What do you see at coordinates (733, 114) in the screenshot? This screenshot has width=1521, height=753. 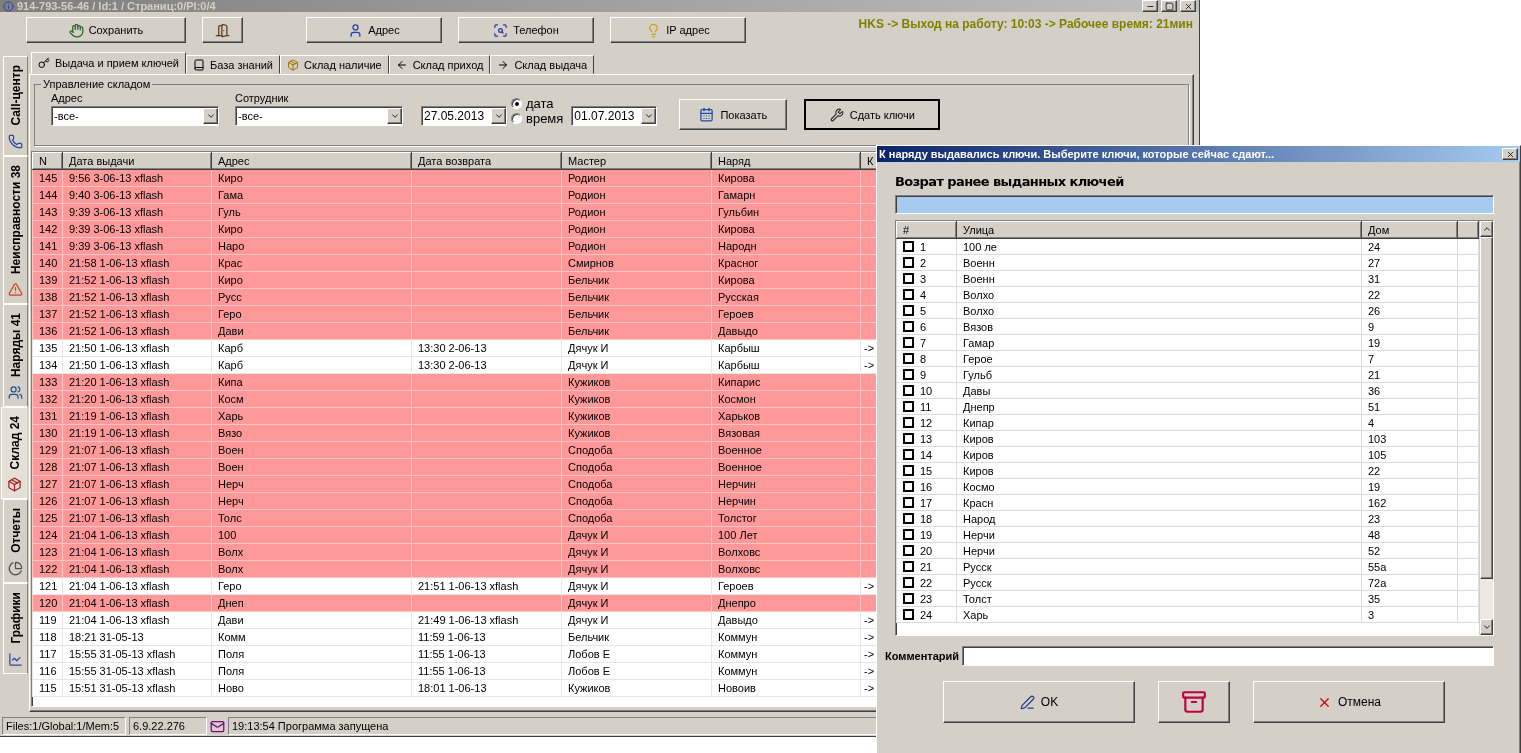 I see `show-button: Показать` at bounding box center [733, 114].